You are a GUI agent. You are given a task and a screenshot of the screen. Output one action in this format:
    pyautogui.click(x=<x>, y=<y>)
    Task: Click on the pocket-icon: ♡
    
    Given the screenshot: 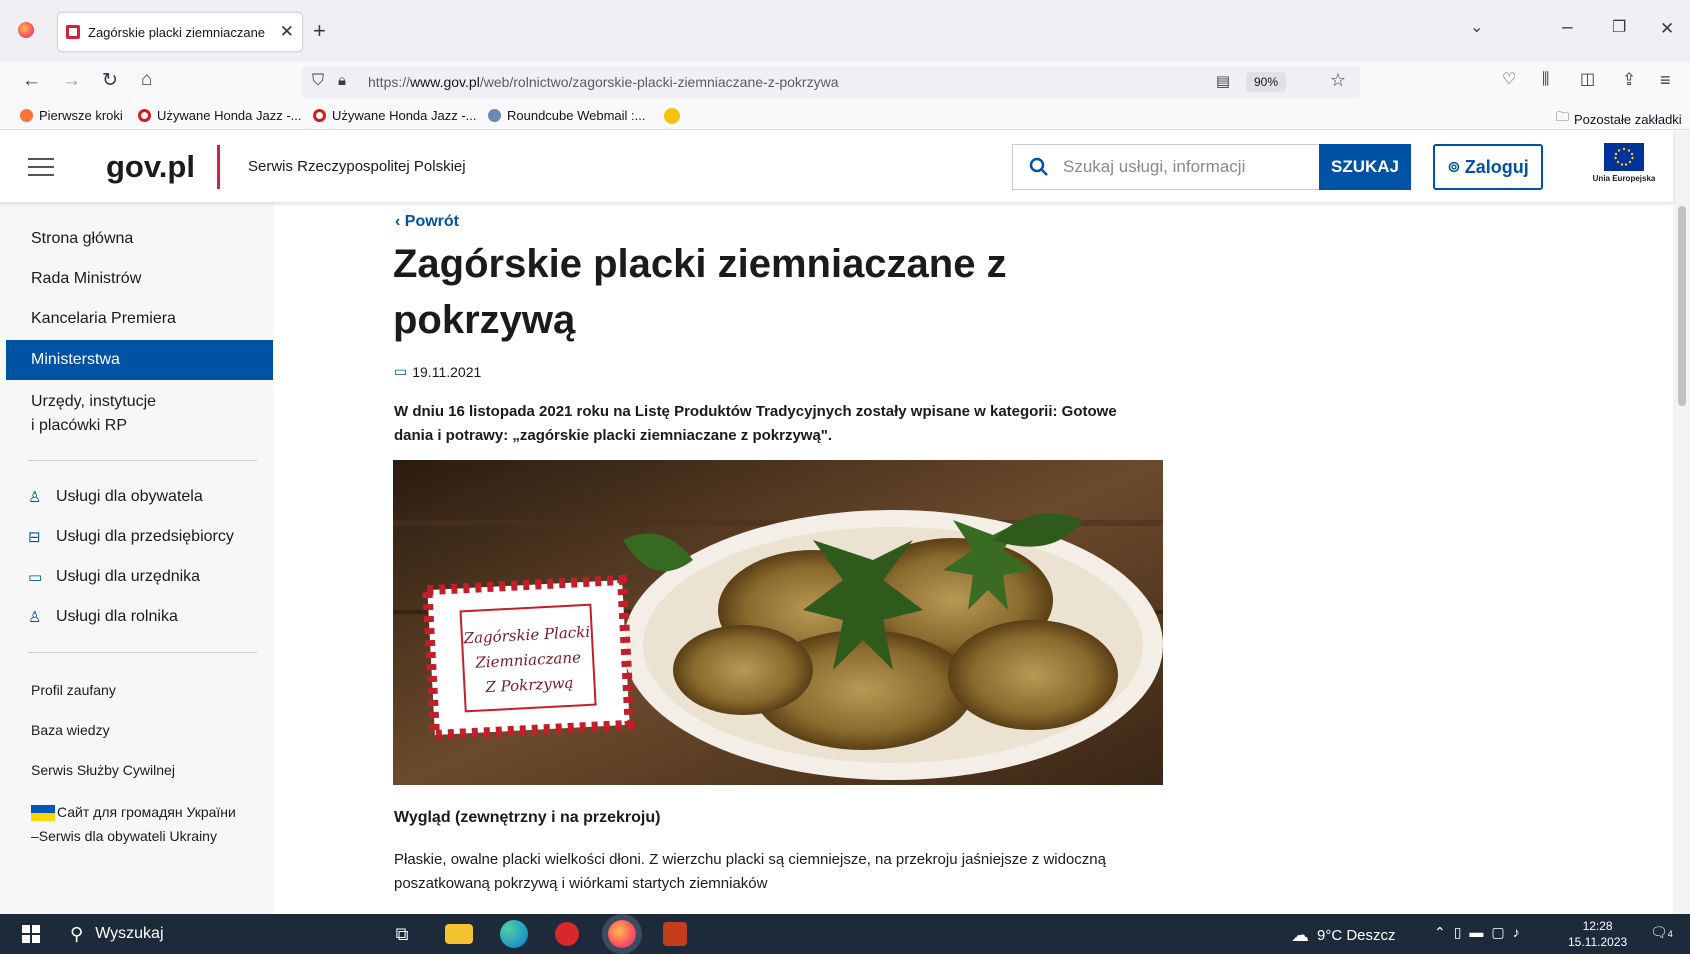 What is the action you would take?
    pyautogui.click(x=1509, y=80)
    